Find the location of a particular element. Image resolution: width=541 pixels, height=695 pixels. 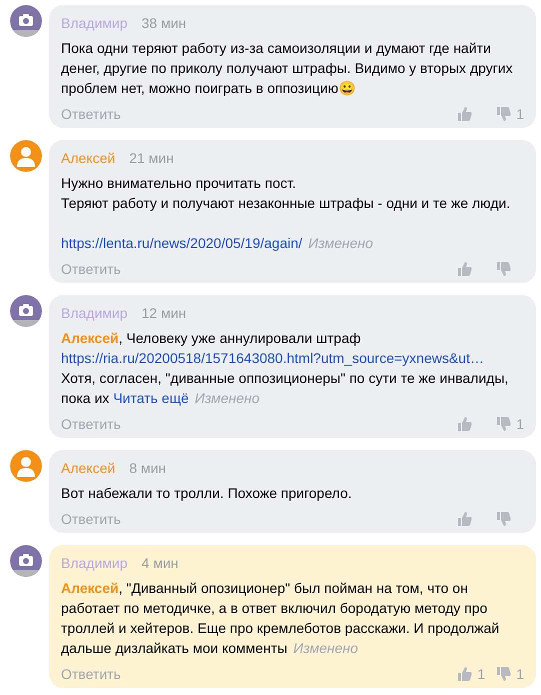

comment-time: 8 мин is located at coordinates (147, 468).